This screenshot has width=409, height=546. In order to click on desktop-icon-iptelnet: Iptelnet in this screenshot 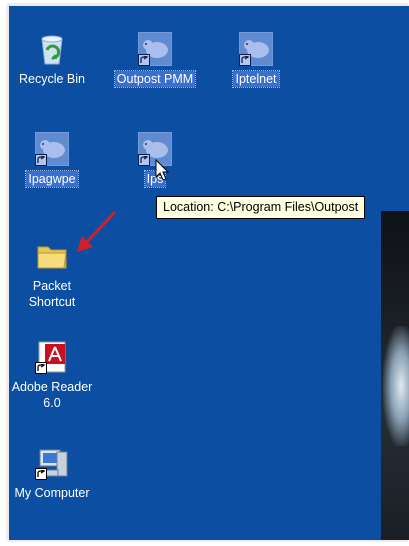, I will do `click(256, 60)`.